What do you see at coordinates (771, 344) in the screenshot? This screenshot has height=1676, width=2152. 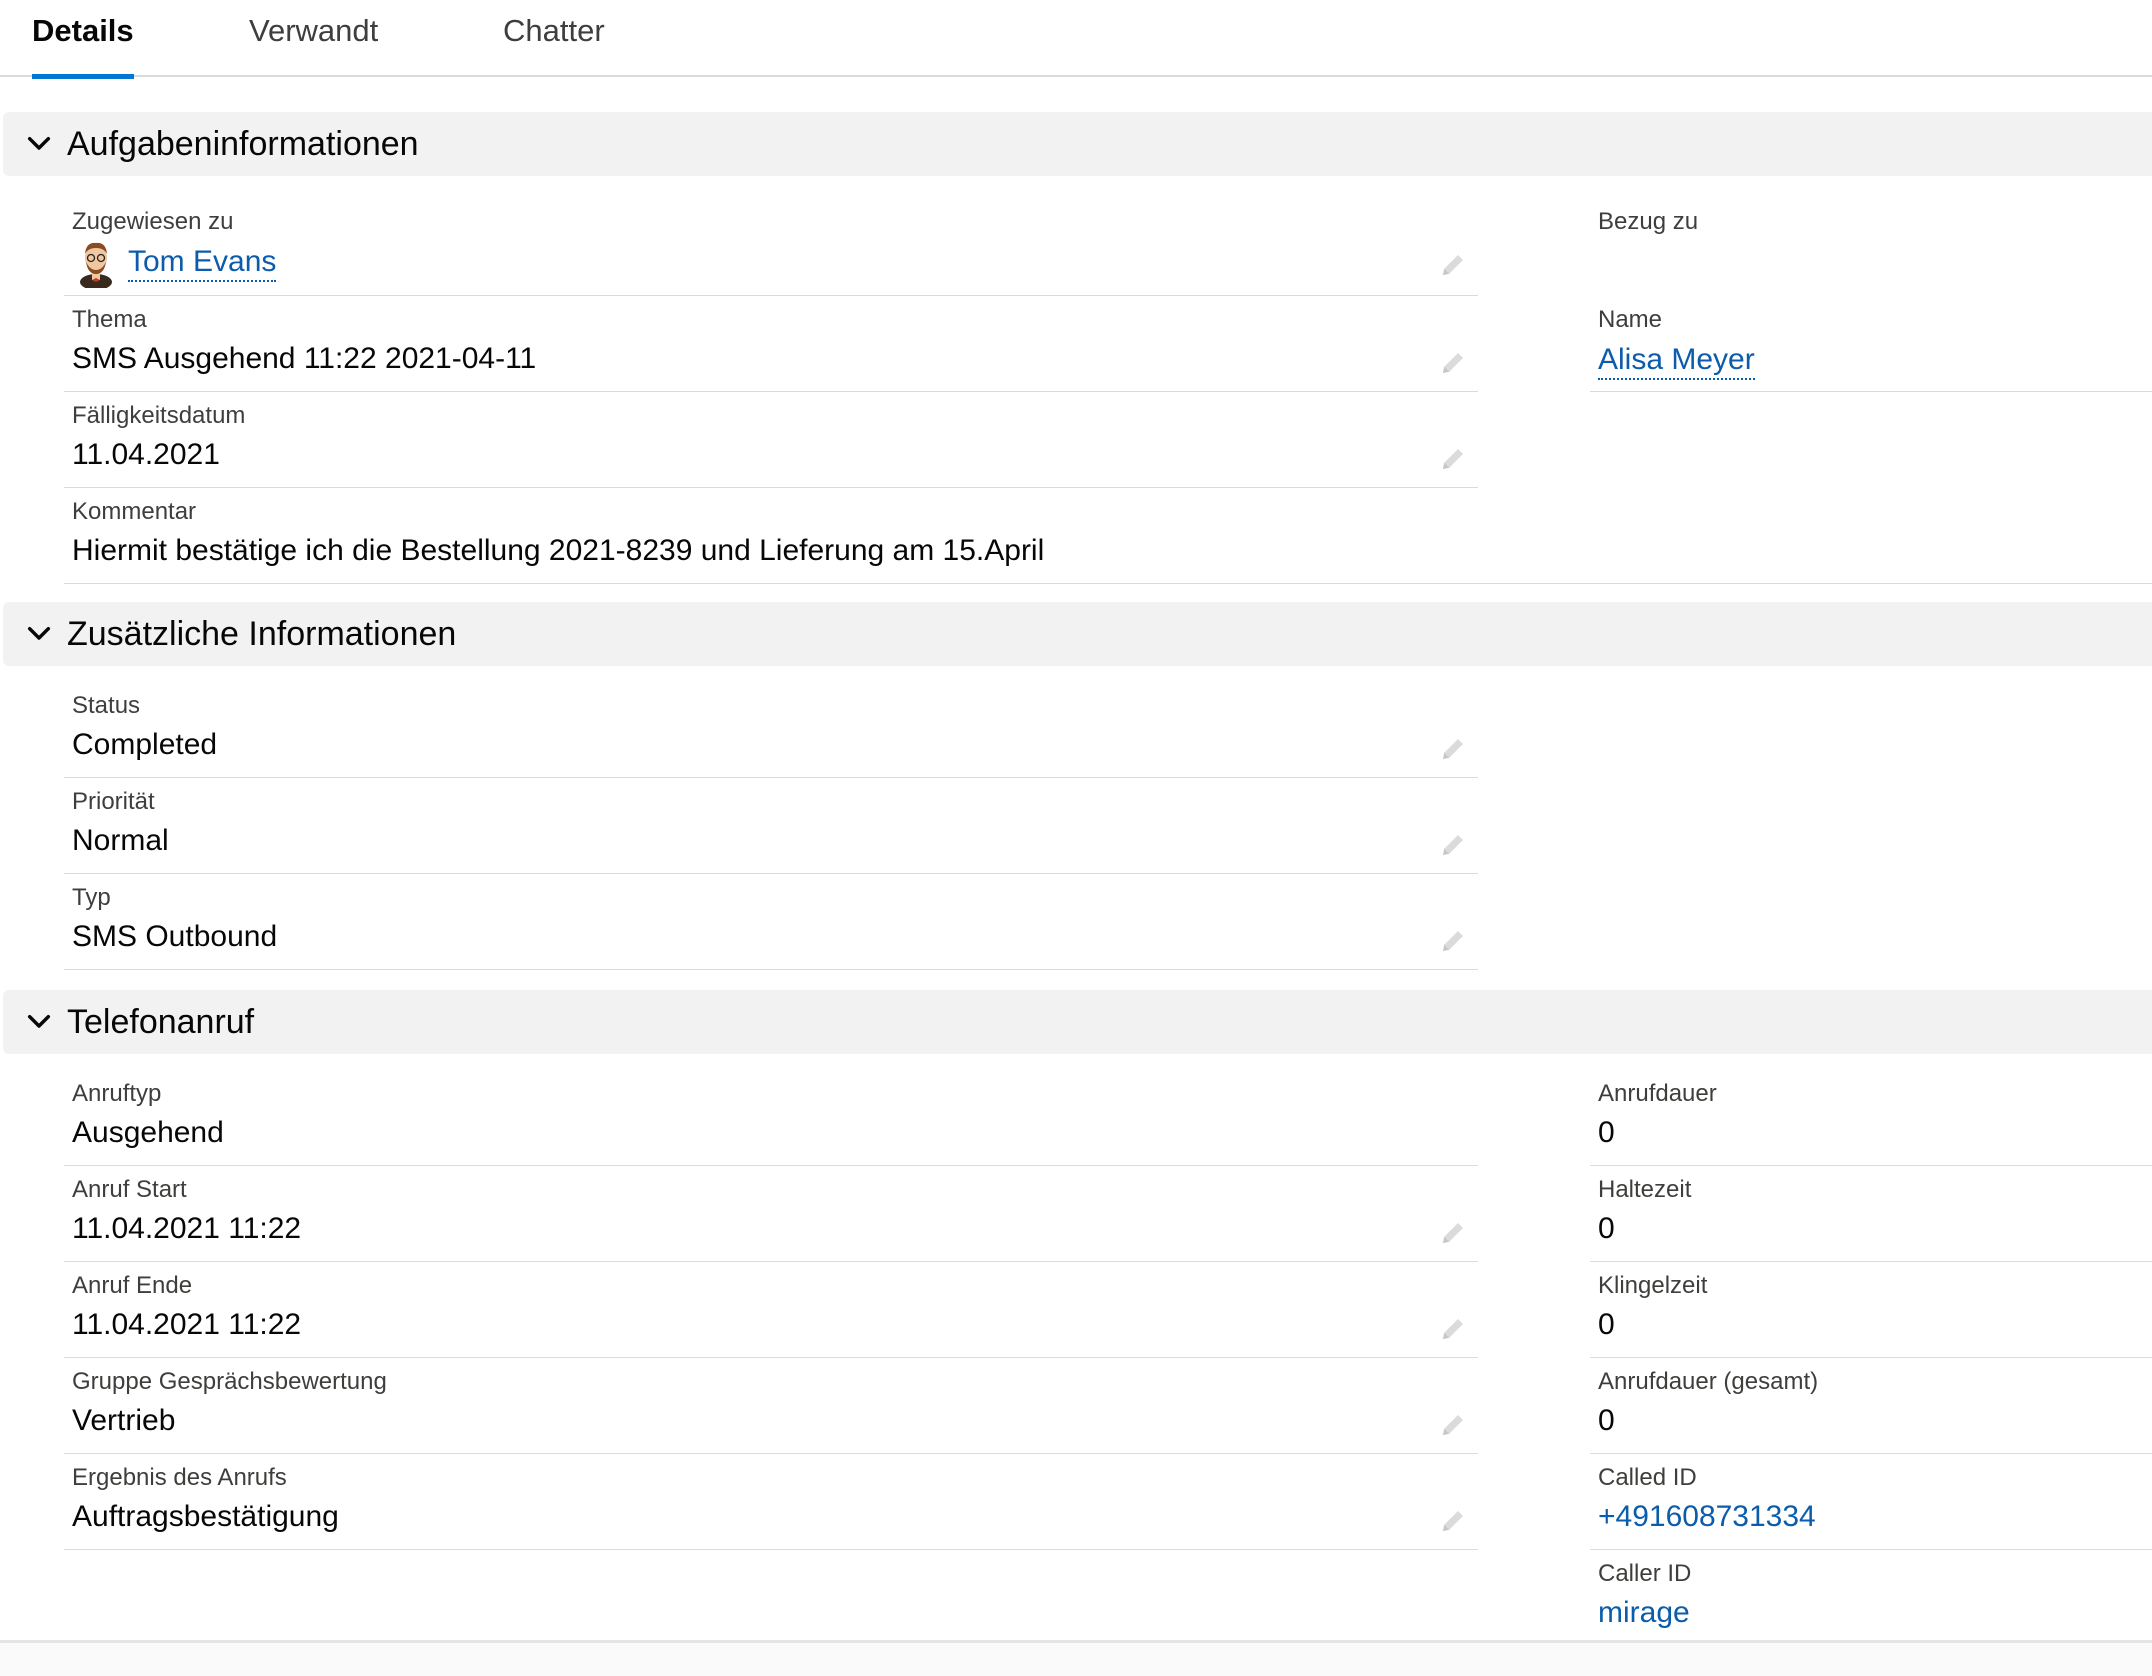 I see `field-subject: Thema SMS Ausgehend 11:22 2021-04-11` at bounding box center [771, 344].